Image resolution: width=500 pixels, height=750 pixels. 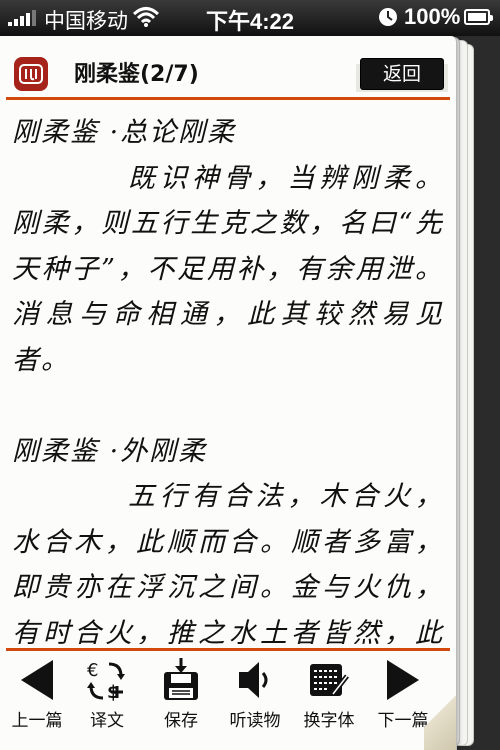 What do you see at coordinates (37, 680) in the screenshot?
I see `prev-arrow-icon` at bounding box center [37, 680].